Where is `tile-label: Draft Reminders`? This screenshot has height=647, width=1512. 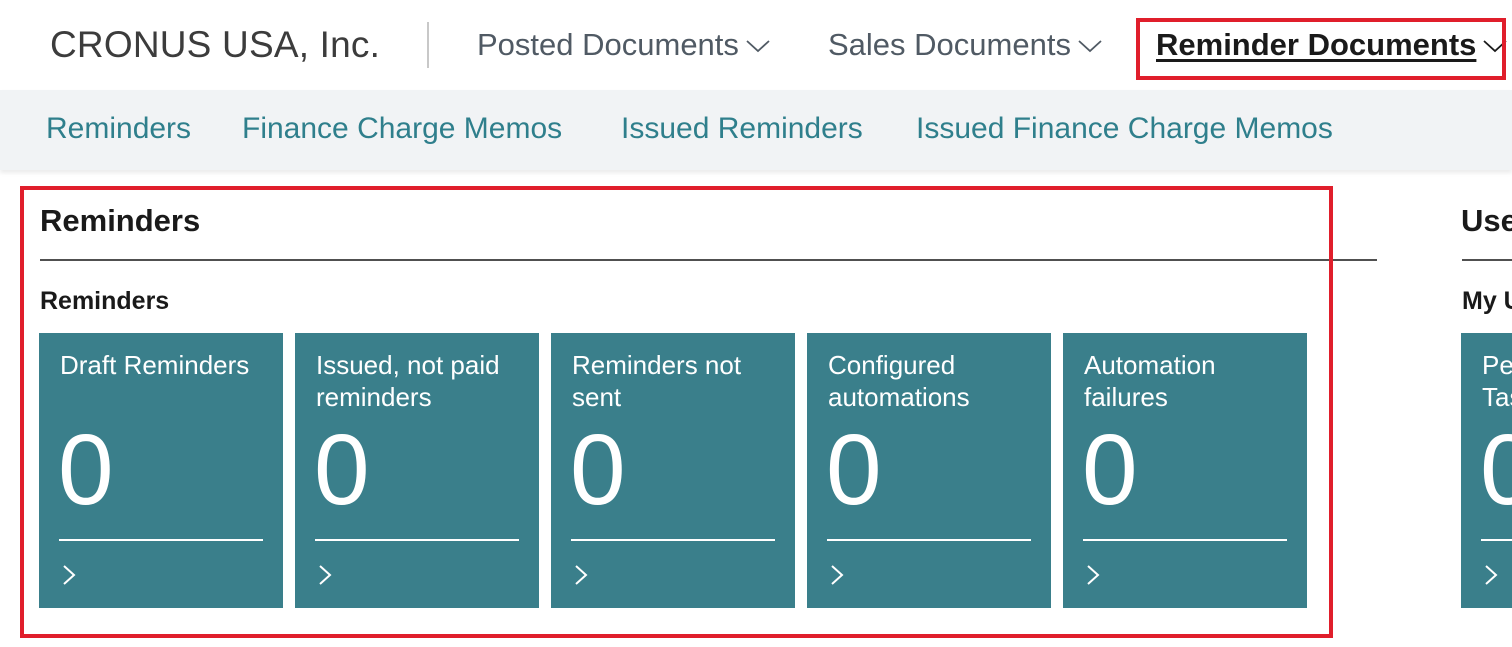
tile-label: Draft Reminders is located at coordinates (155, 365).